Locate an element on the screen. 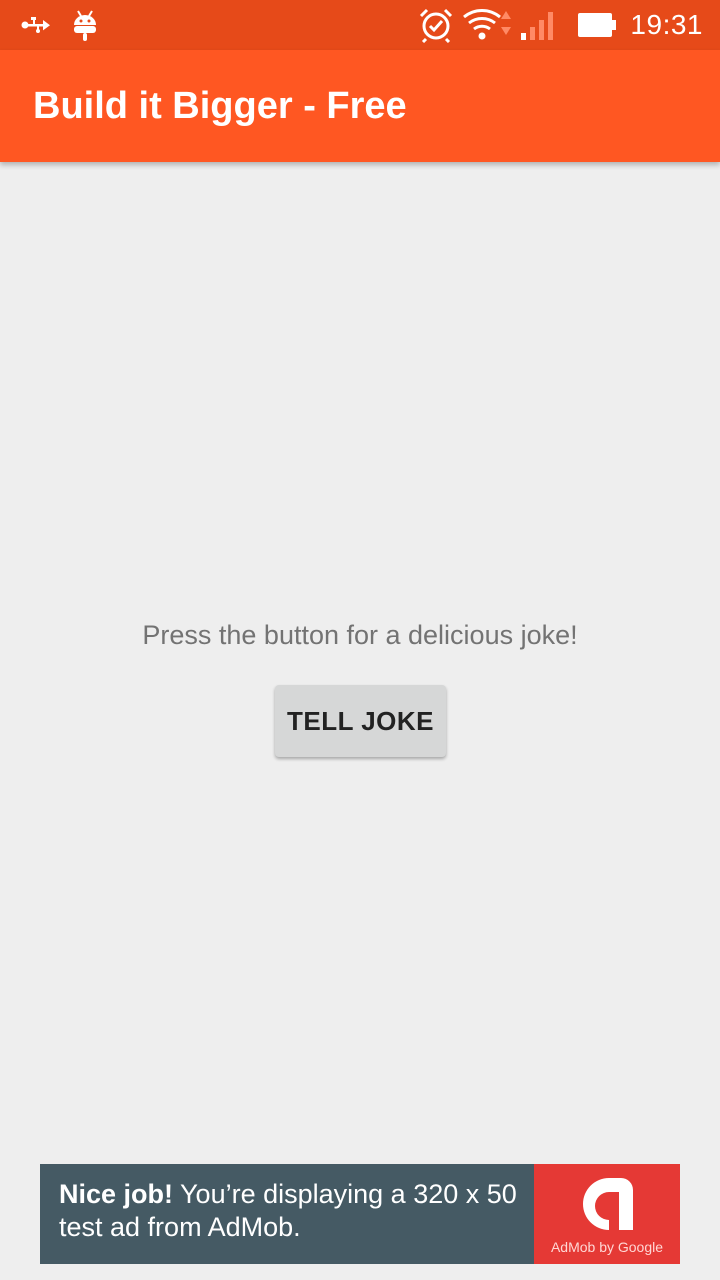 Image resolution: width=720 pixels, height=1280 pixels. instructions-text: Press the button for a delicious joke! is located at coordinates (360, 635).